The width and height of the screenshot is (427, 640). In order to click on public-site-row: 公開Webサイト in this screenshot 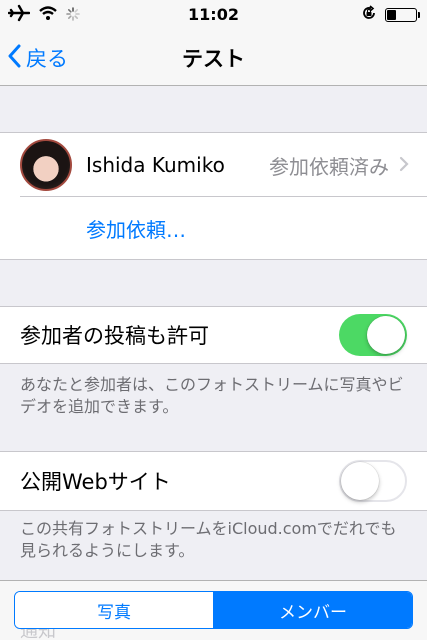, I will do `click(213, 481)`.